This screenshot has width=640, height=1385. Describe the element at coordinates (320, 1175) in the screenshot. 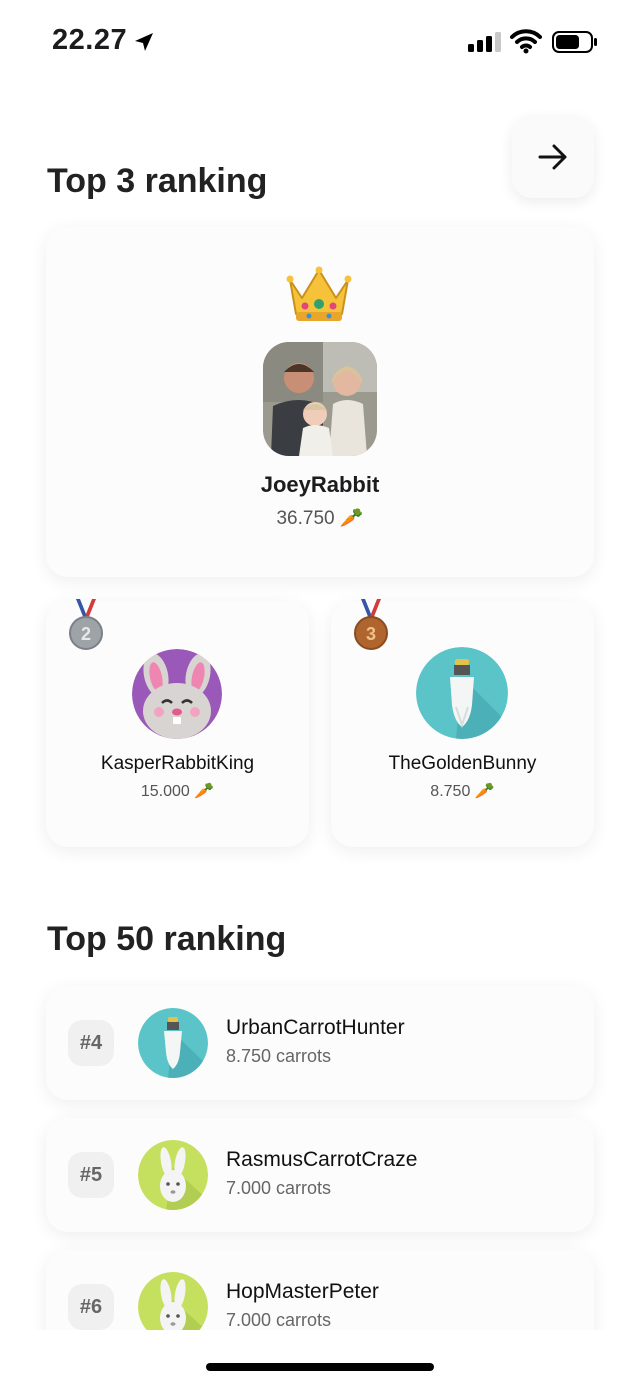

I see `ranking-row: #5 RasmusCarrotCraze 7.000 carrots` at that location.